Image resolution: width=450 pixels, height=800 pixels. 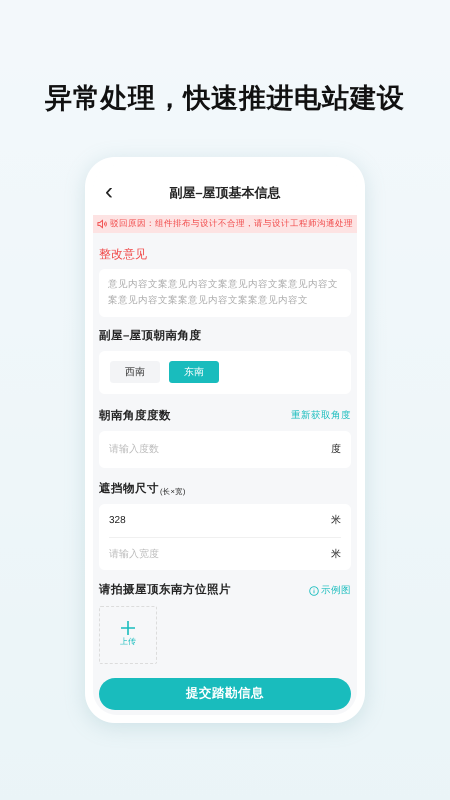 I want to click on page-title: 副屋–屋顶基本信息, so click(x=225, y=193).